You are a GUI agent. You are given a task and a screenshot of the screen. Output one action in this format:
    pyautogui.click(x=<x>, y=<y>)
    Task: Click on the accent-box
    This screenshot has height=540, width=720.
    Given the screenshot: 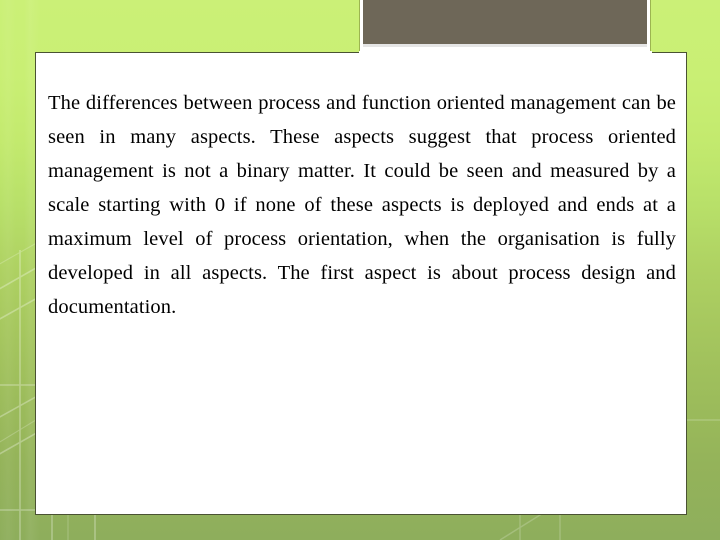 What is the action you would take?
    pyautogui.click(x=505, y=22)
    